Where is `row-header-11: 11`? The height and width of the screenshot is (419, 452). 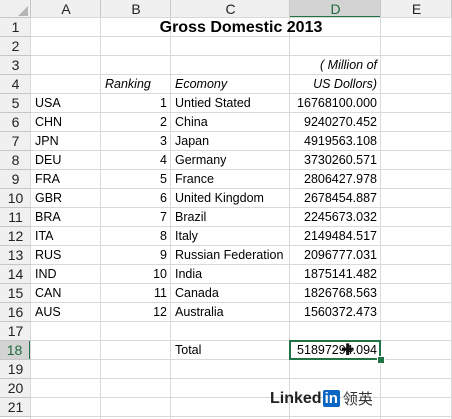
row-header-11: 11 is located at coordinates (15, 217).